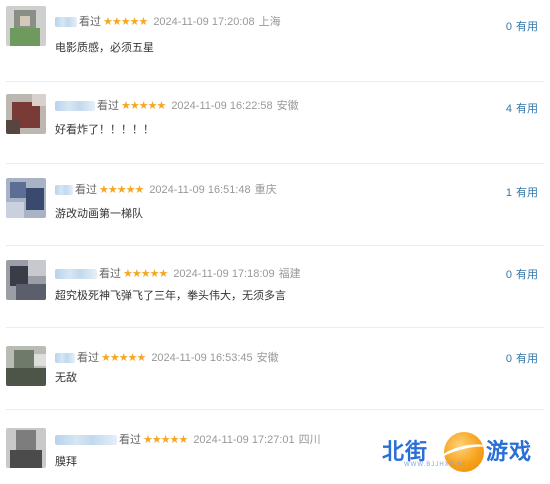 The height and width of the screenshot is (484, 550). I want to click on review-header: 看过 ★★★★★ 2024-11-09 17:20:08 上海, so click(168, 22).